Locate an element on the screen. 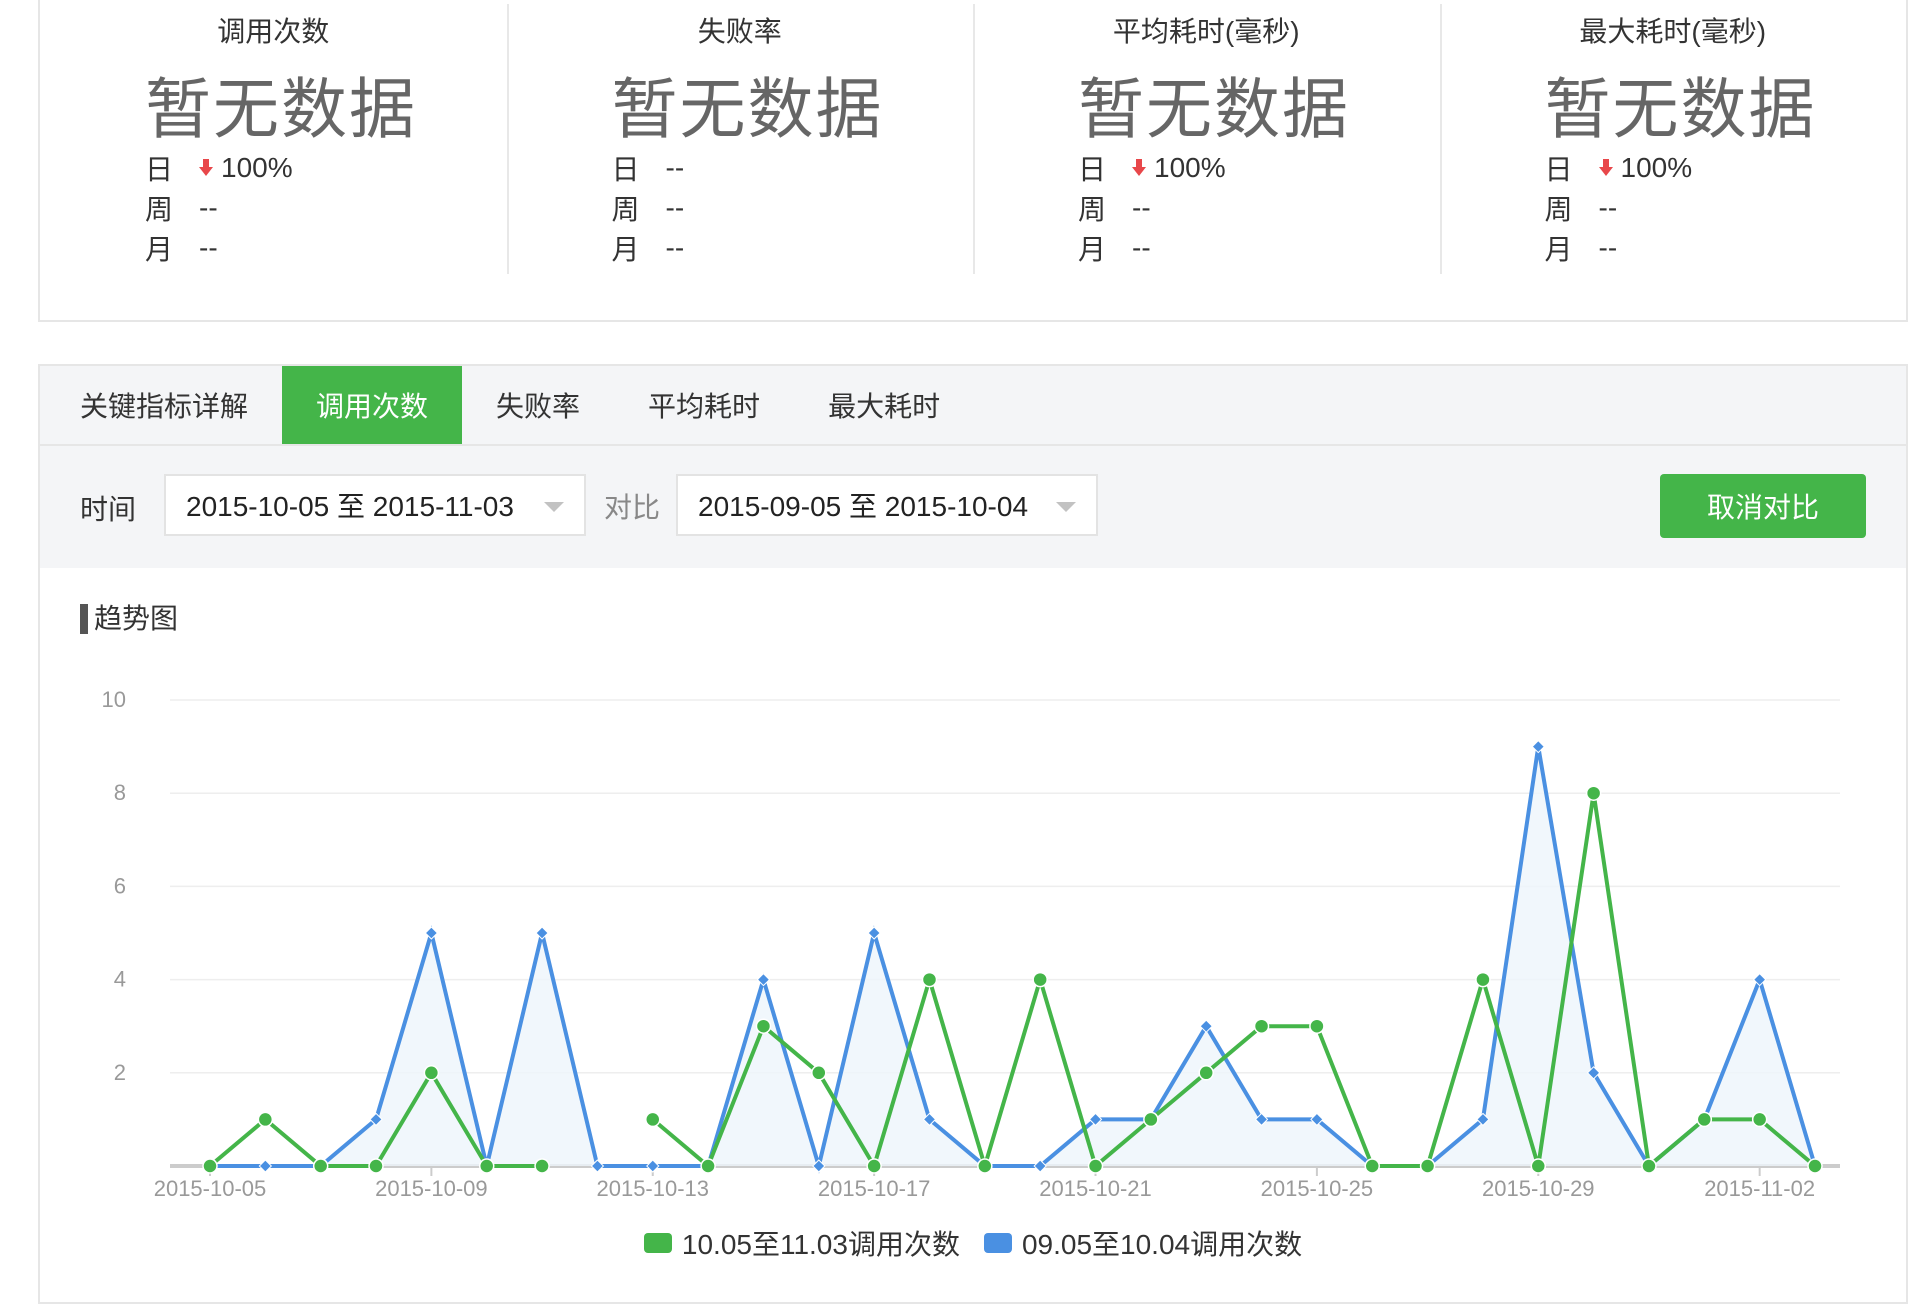 The width and height of the screenshot is (1916, 1304). stat-card-failure-rate: 失败率 暂无数据 日 -- 周 -- 月 -- is located at coordinates (740, 160).